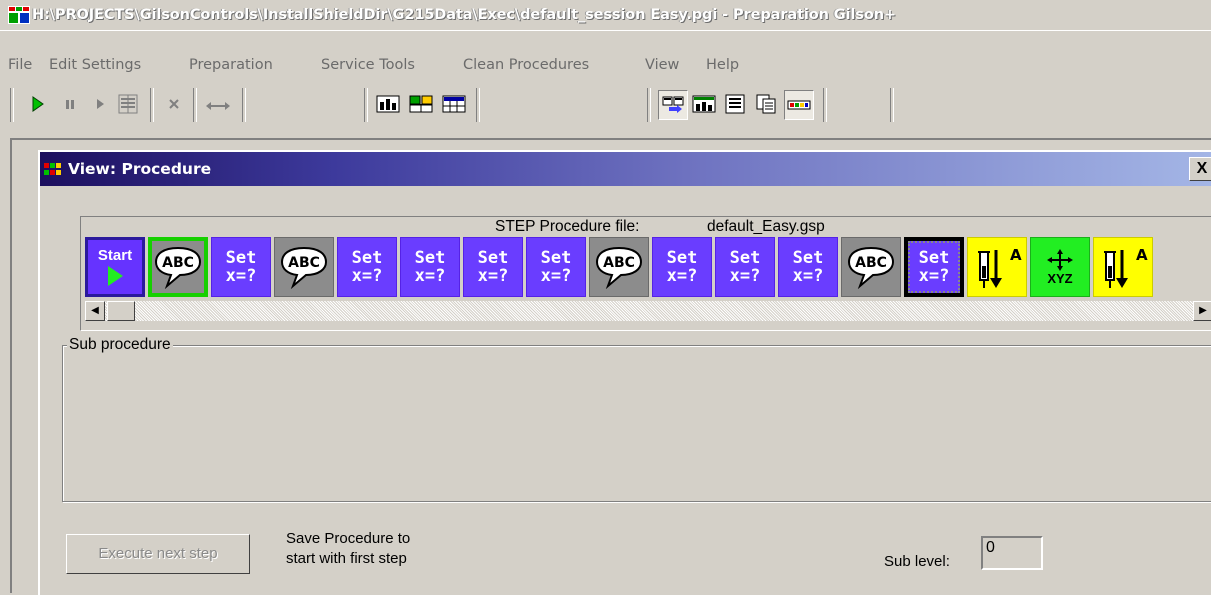 This screenshot has height=595, width=1211. Describe the element at coordinates (20, 65) in the screenshot. I see `menu-file: File` at that location.